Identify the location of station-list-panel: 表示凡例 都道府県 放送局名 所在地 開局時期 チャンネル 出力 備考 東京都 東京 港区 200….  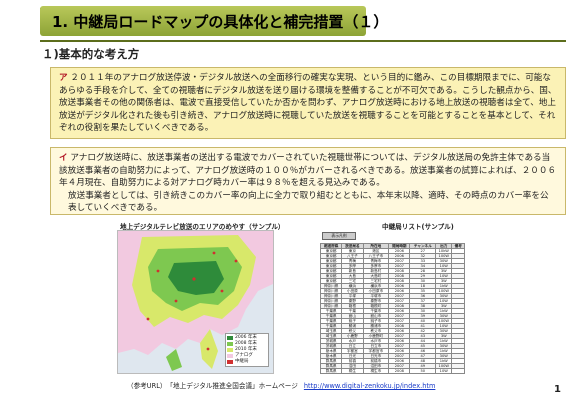
(392, 302).